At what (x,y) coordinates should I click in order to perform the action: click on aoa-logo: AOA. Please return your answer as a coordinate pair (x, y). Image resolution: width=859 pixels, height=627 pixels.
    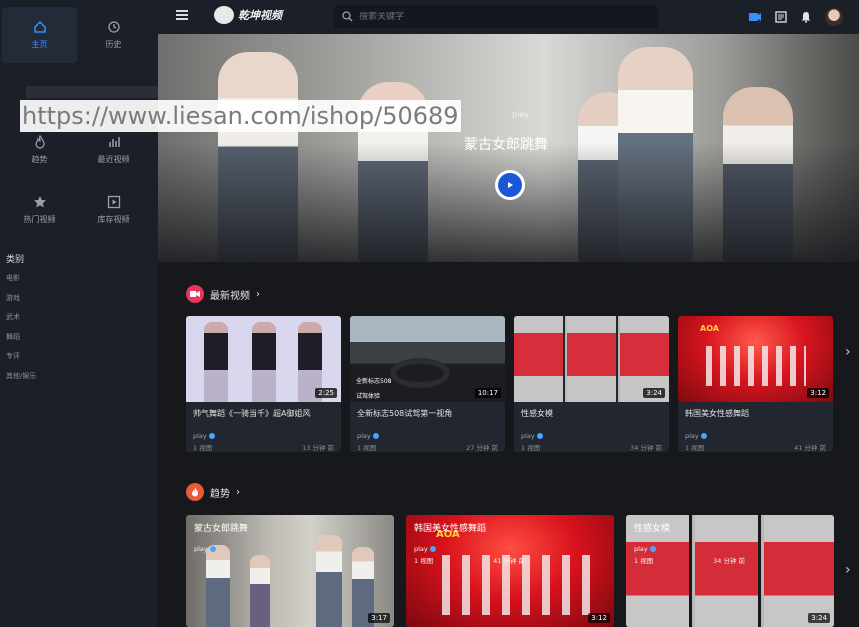
    Looking at the image, I should click on (709, 328).